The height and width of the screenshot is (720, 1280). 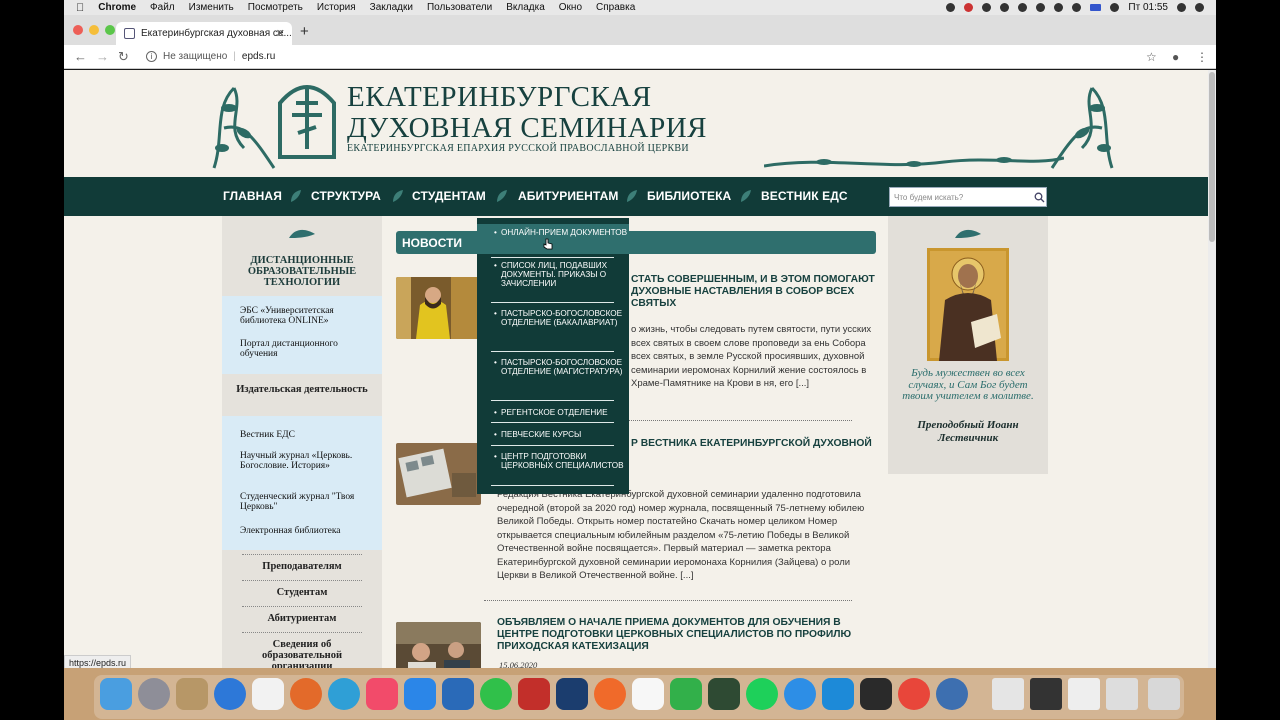 I want to click on password-manager-icon, so click(x=572, y=694).